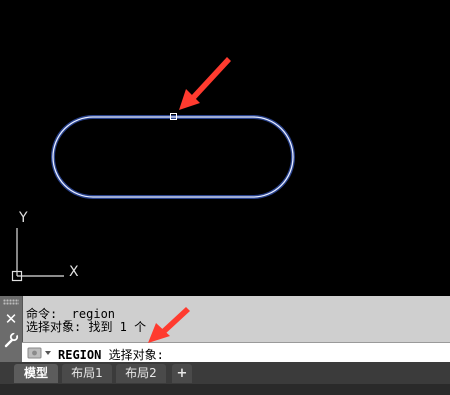  I want to click on slot-polyline-core, so click(173, 157).